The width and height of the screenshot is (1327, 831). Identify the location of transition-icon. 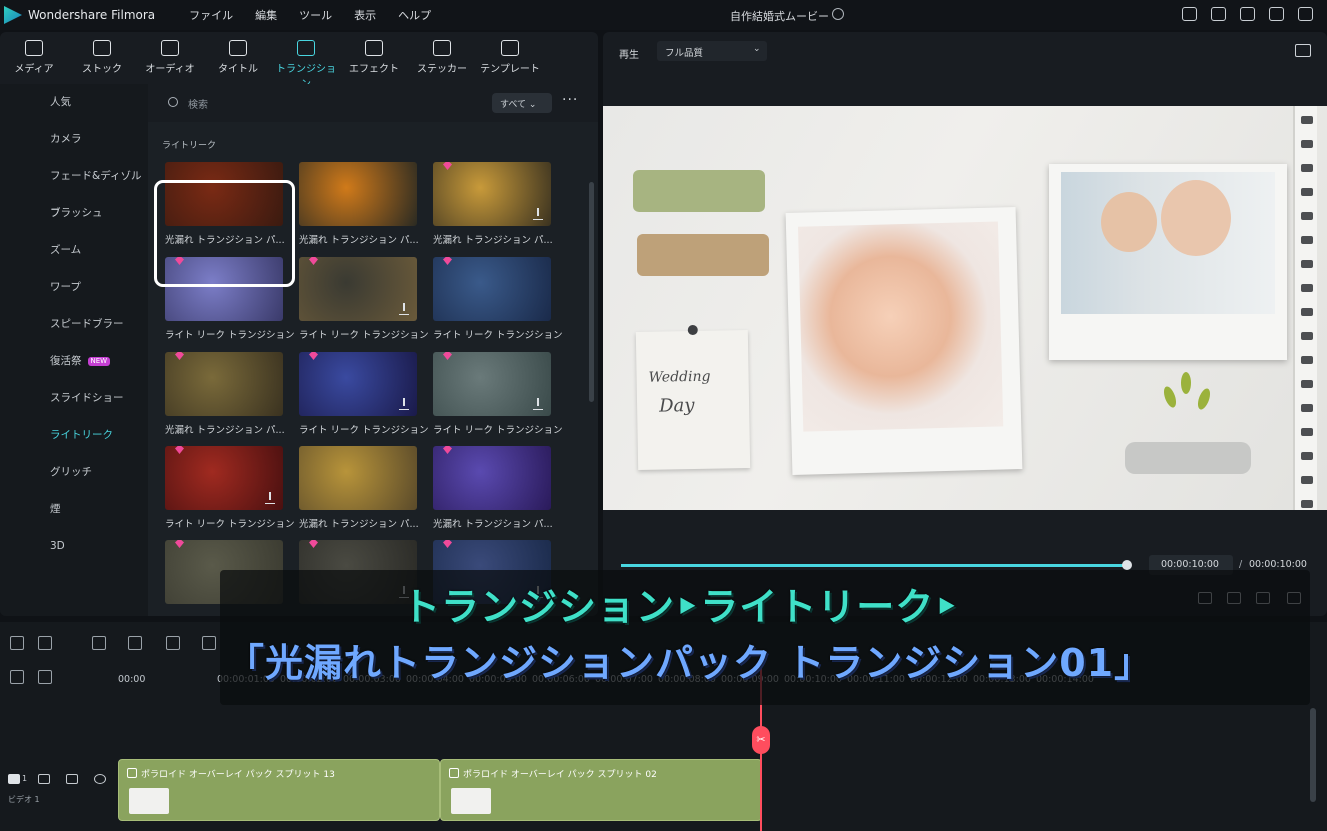
(306, 48).